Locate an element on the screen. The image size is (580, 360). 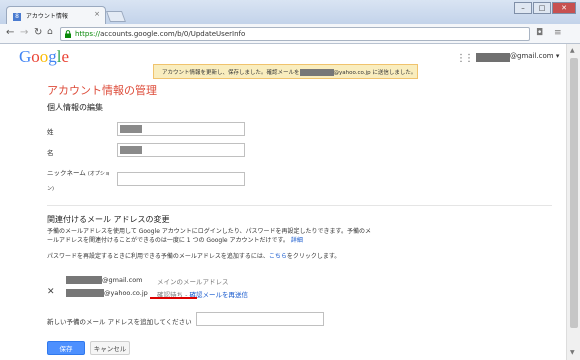
logo-letter: e is located at coordinates (65, 56).